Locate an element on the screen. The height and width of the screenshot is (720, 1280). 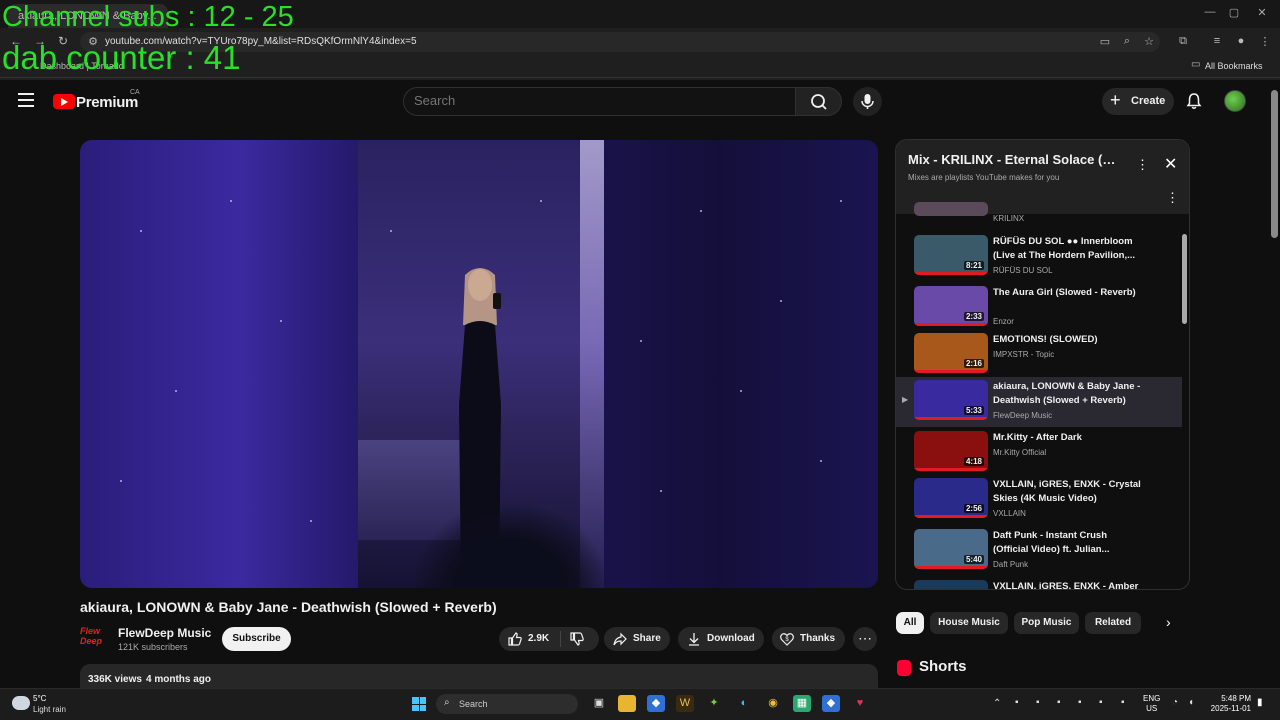
voice-search-button is located at coordinates (867, 101).